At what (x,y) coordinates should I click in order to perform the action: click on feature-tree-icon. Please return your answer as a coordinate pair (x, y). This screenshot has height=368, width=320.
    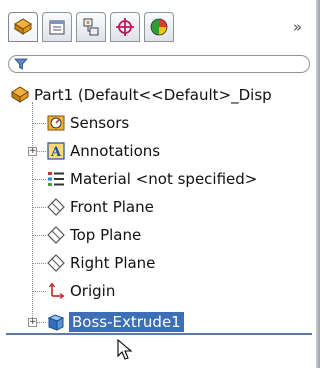
    Looking at the image, I should click on (23, 26).